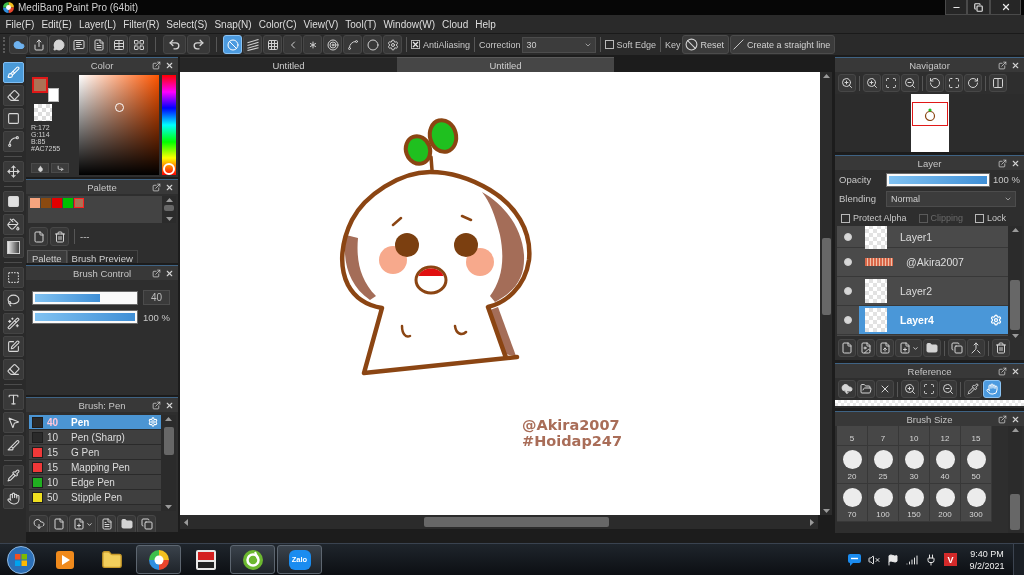 The width and height of the screenshot is (1024, 575). Describe the element at coordinates (976, 465) in the screenshot. I see `brush-size-item: 50` at that location.